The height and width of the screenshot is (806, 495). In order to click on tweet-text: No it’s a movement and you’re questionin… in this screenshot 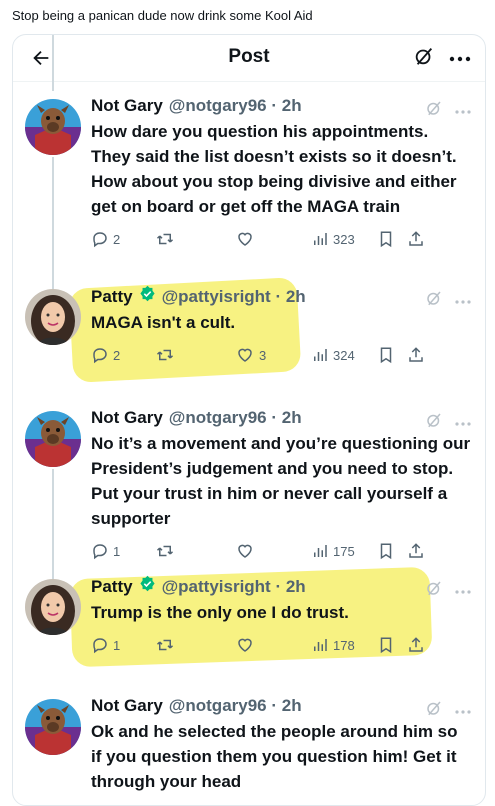, I will do `click(281, 481)`.